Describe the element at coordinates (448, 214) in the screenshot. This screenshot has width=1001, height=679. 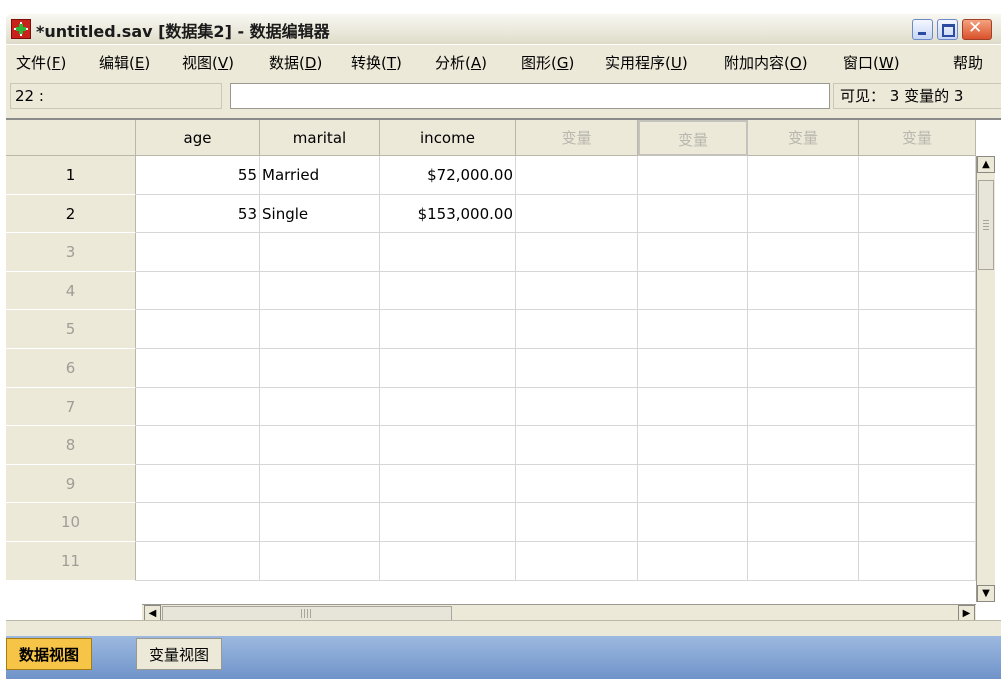
I see `cell-income: $153,000.00` at that location.